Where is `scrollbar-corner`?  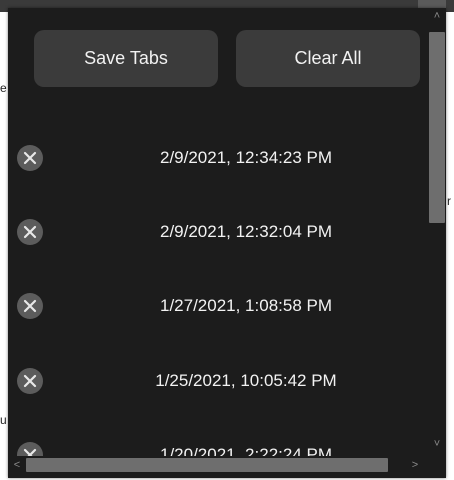 scrollbar-corner is located at coordinates (437, 467).